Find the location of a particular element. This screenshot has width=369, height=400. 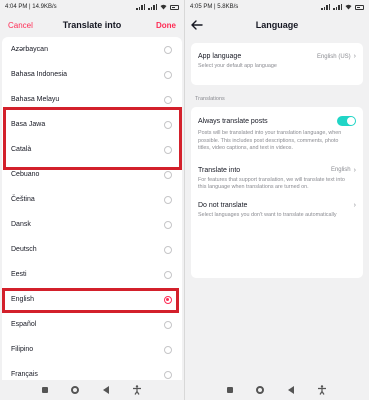

status-text: 4:04 PM | 14.9KB/s is located at coordinates (31, 7).